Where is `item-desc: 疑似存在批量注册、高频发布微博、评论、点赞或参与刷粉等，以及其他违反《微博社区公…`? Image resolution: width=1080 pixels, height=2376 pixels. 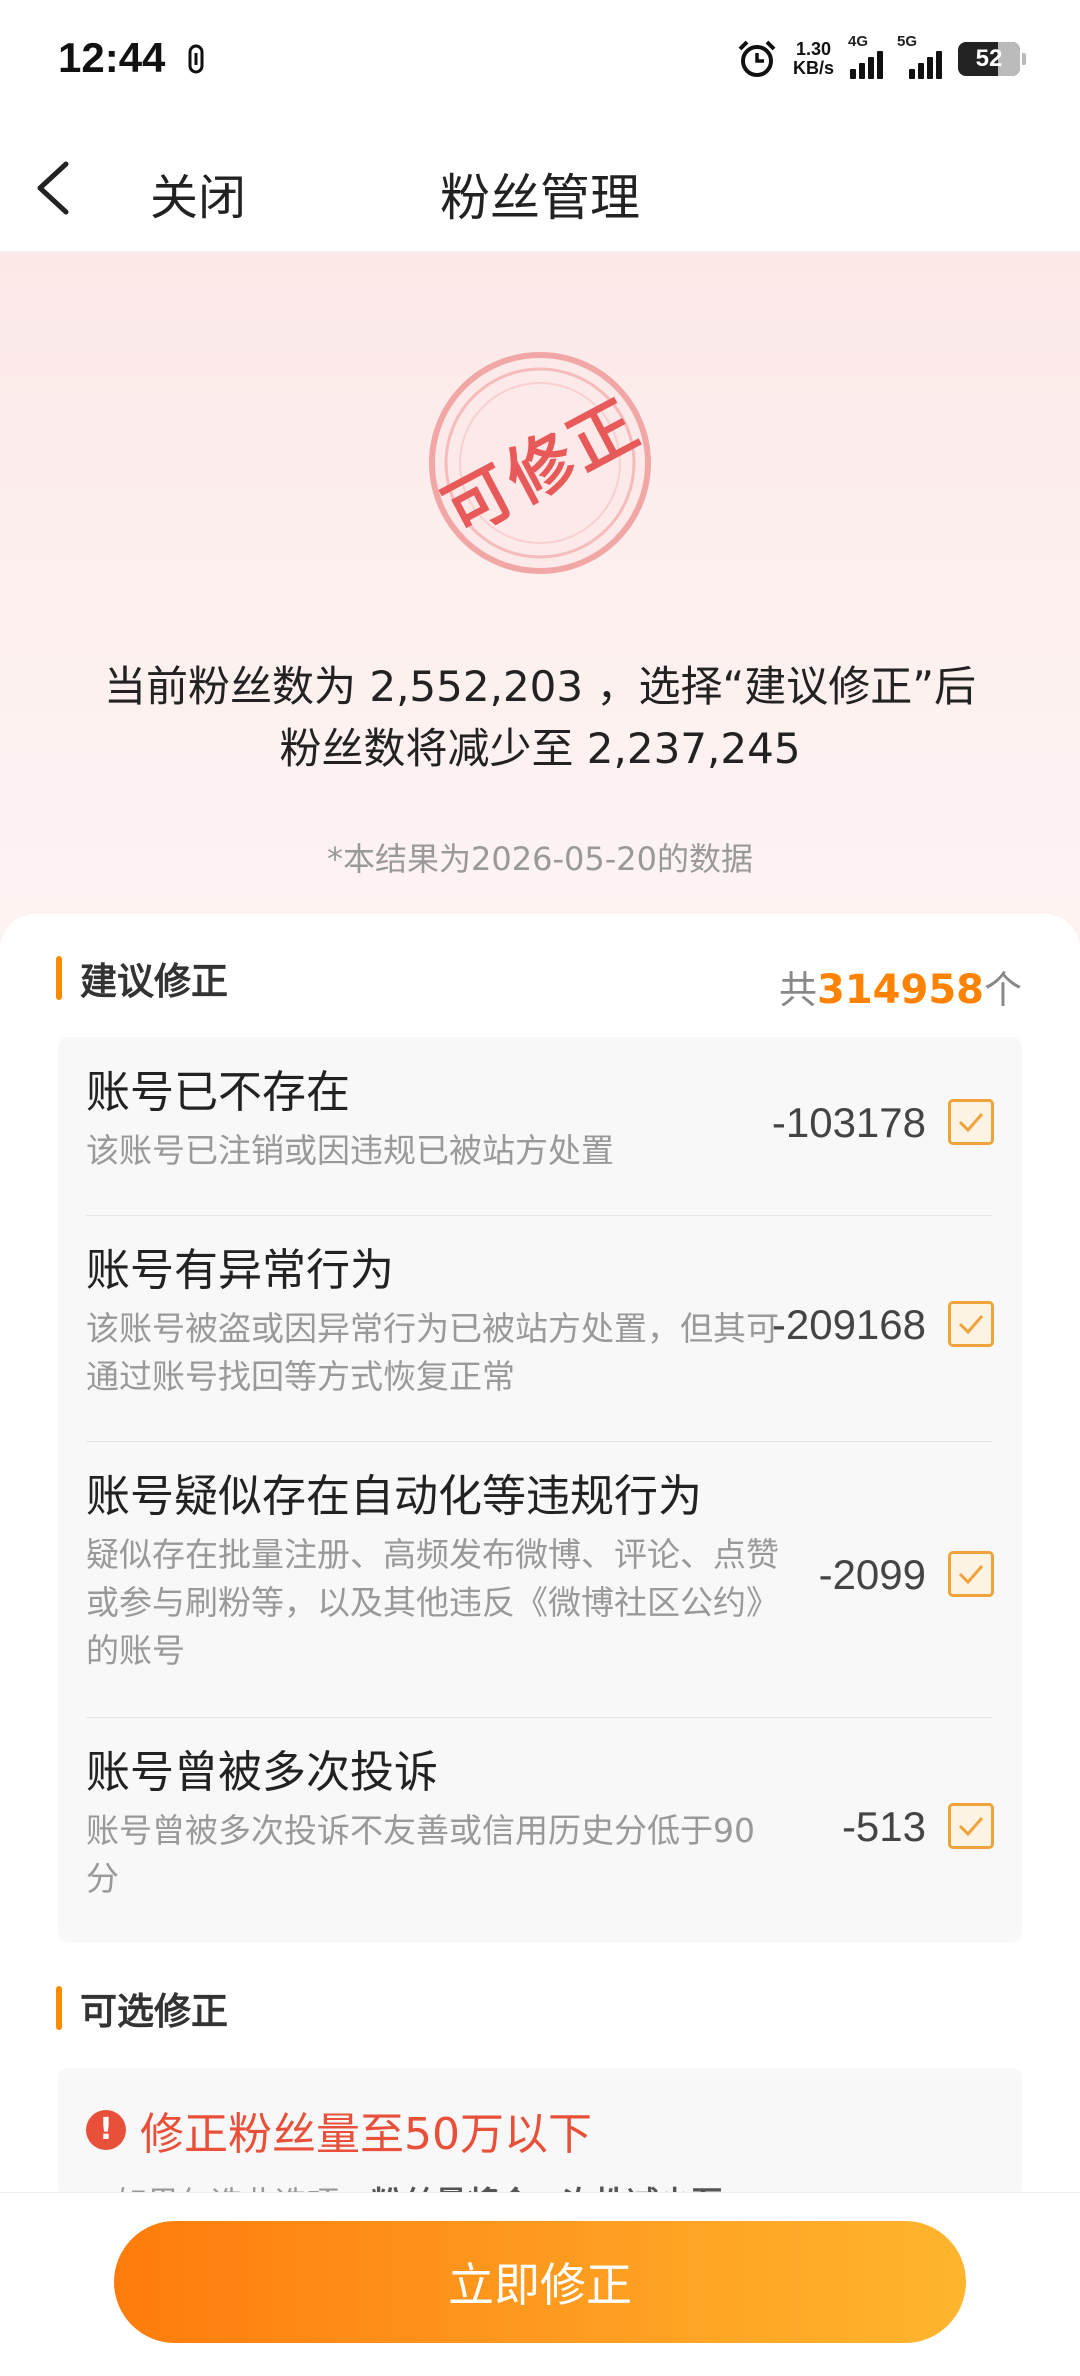
item-desc: 疑似存在批量注册、高频发布微博、评论、点赞或参与刷粉等，以及其他违反《微博社区公… is located at coordinates (432, 1602).